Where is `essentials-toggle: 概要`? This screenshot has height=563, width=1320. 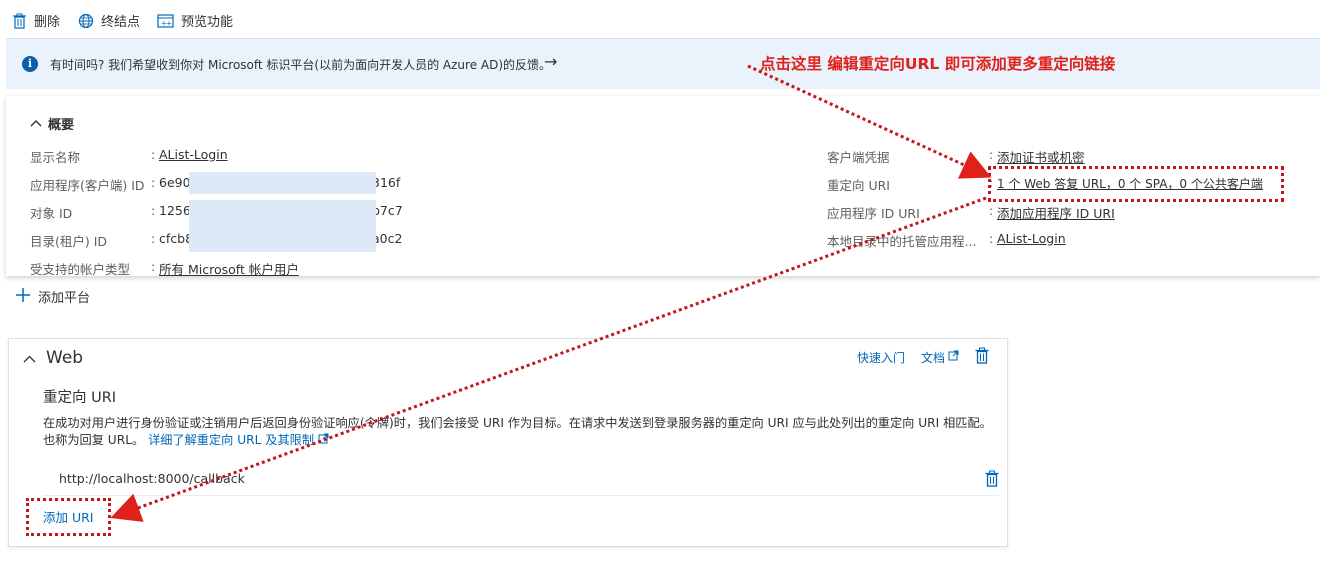 essentials-toggle: 概要 is located at coordinates (52, 123).